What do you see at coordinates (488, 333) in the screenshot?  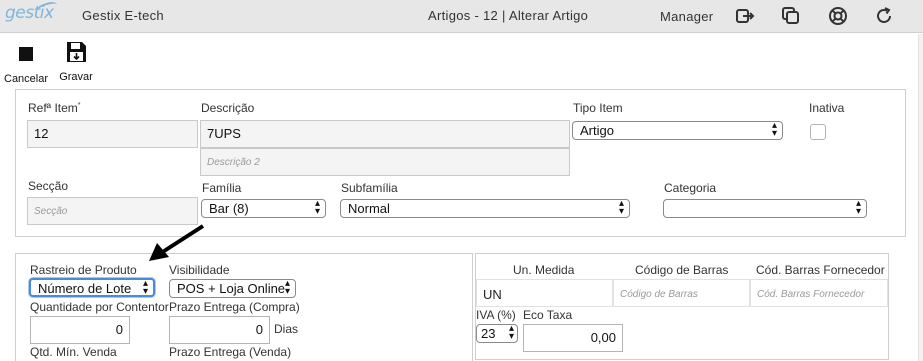 I see `vat-value: 23` at bounding box center [488, 333].